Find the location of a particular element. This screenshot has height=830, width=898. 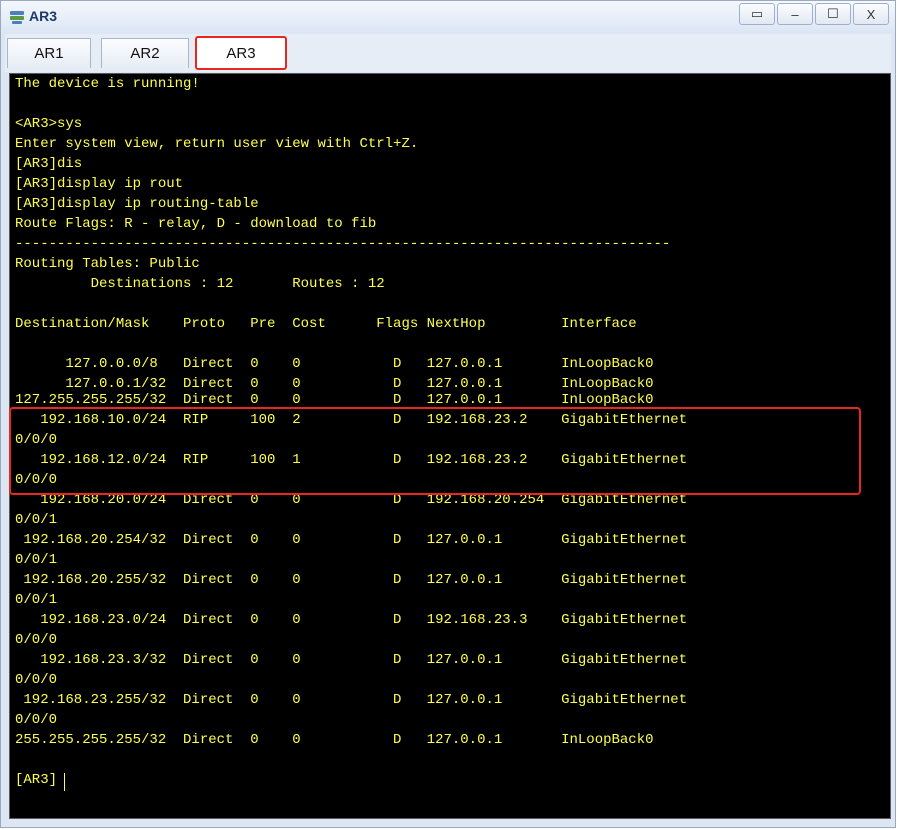

terminal-line: [AR3]display ip rout is located at coordinates (99, 184).